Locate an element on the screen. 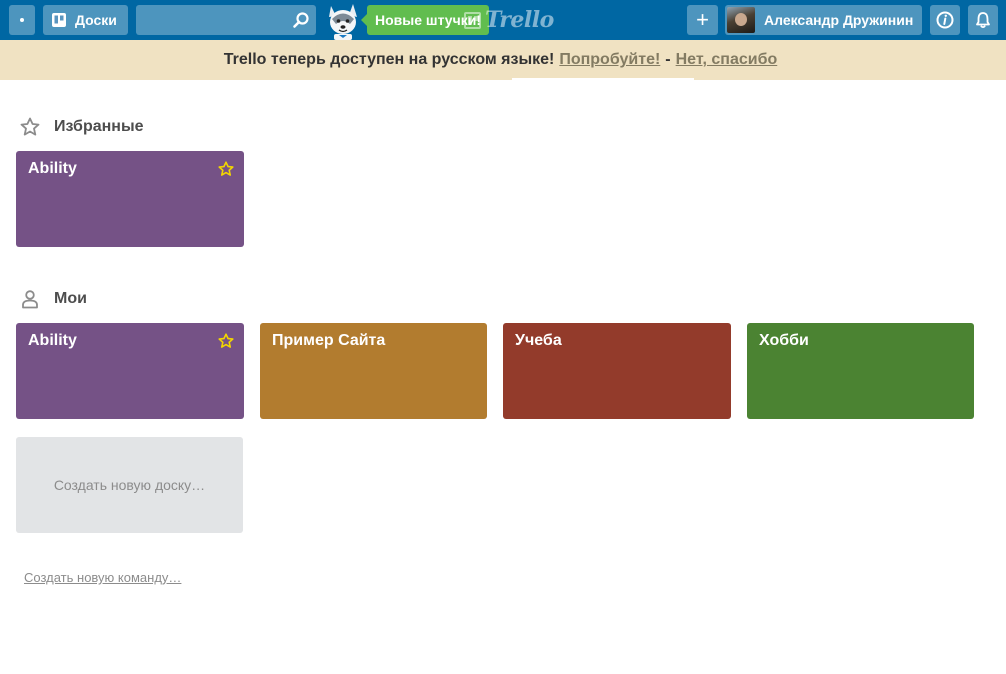  info-icon is located at coordinates (945, 20).